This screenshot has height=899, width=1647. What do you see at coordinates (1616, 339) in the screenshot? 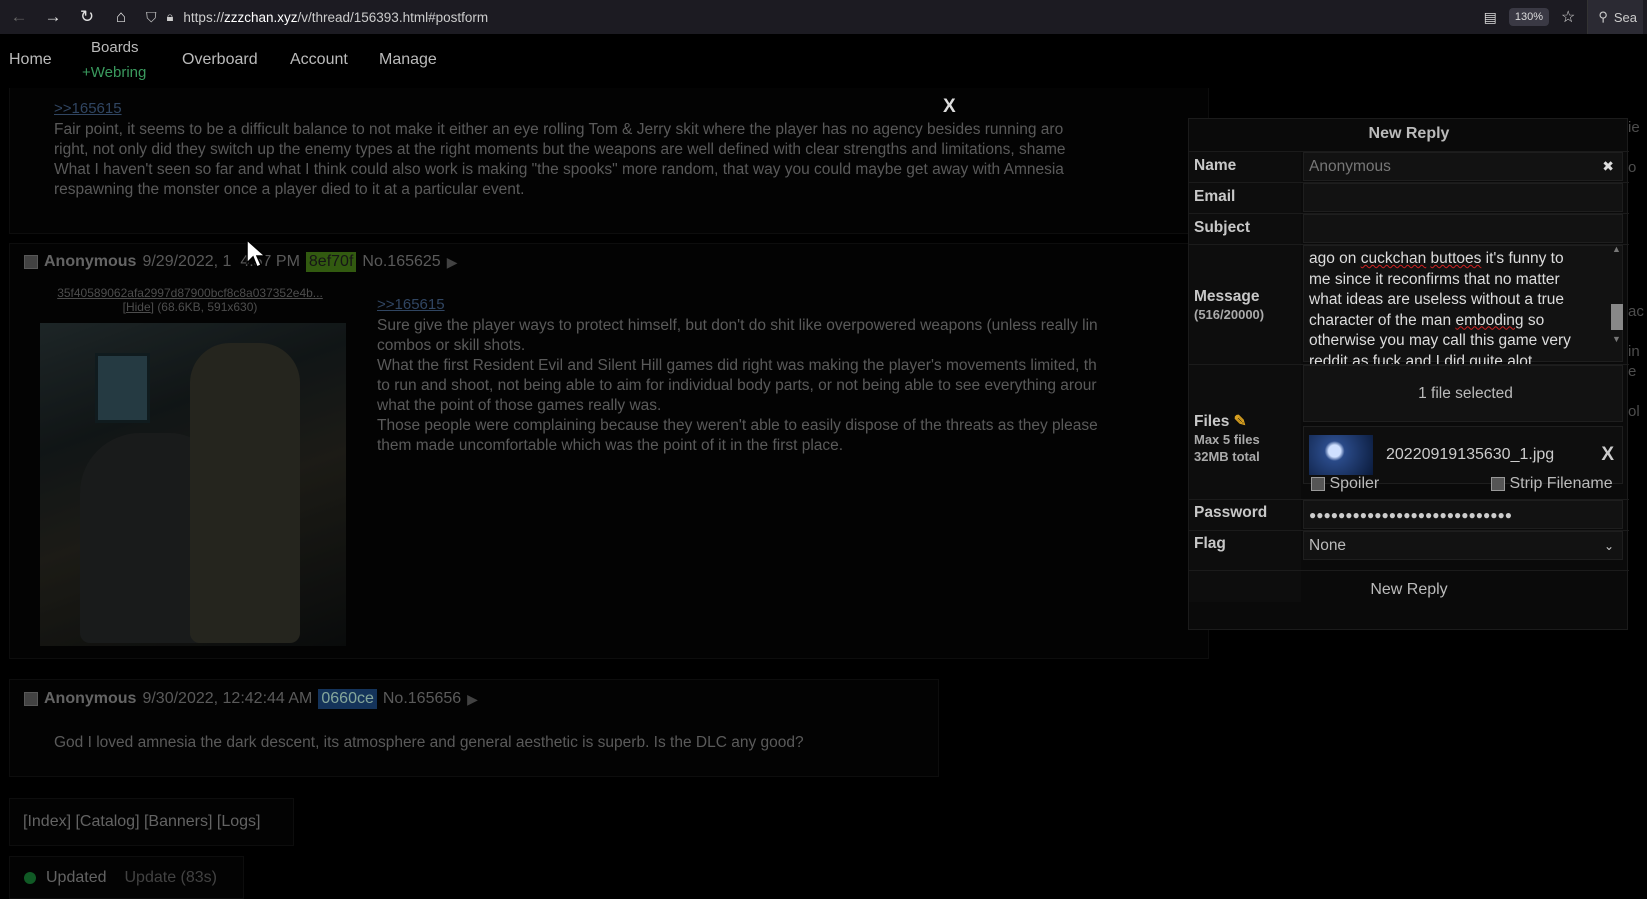
I see `scroll-down-icon: ▼` at bounding box center [1616, 339].